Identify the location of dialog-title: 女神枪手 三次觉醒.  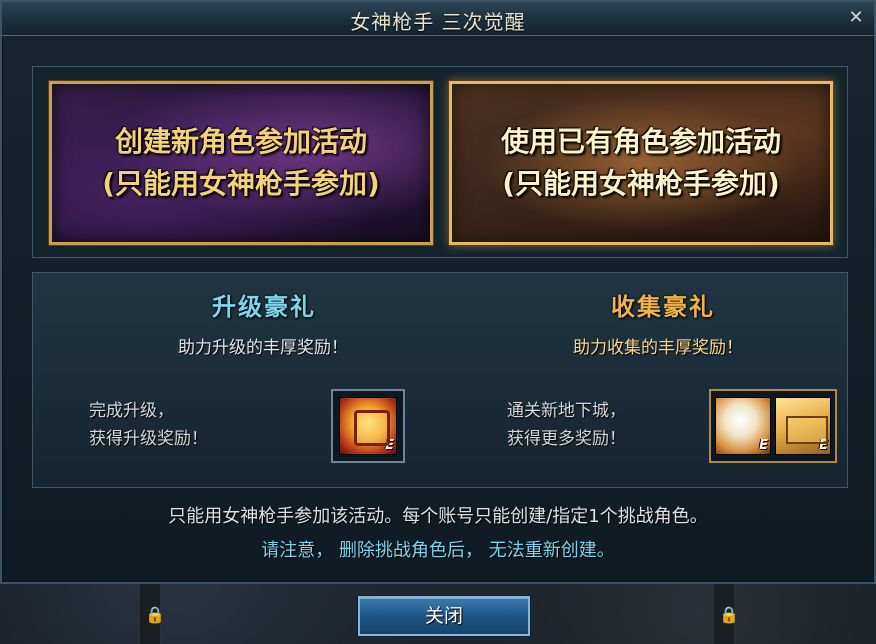
(438, 22).